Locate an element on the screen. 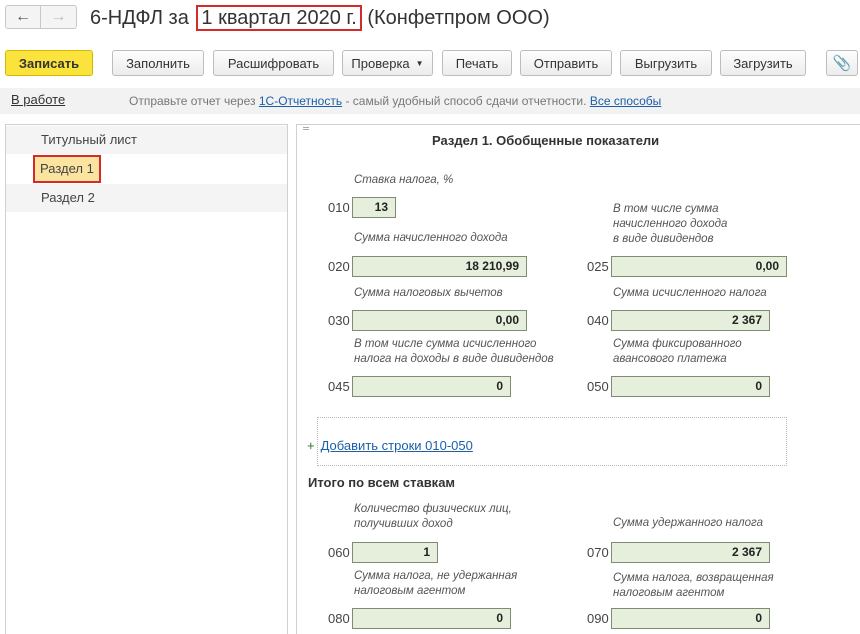 This screenshot has height=634, width=860. back-button: ← is located at coordinates (23, 17).